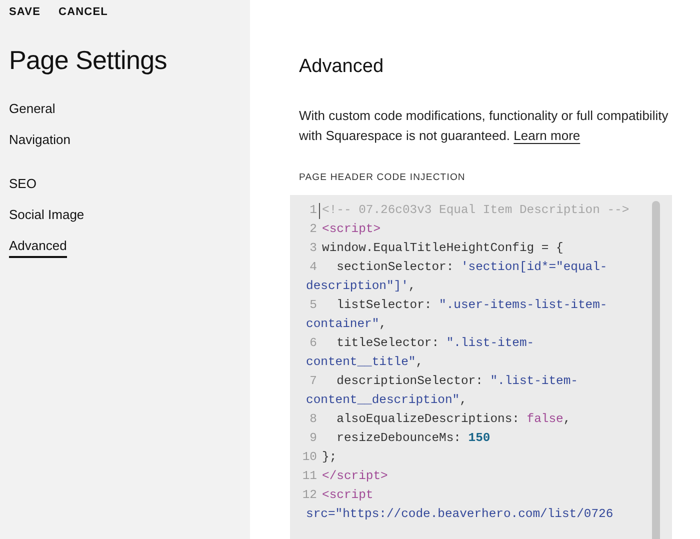 The width and height of the screenshot is (700, 539). What do you see at coordinates (312, 438) in the screenshot?
I see `line-number: 9` at bounding box center [312, 438].